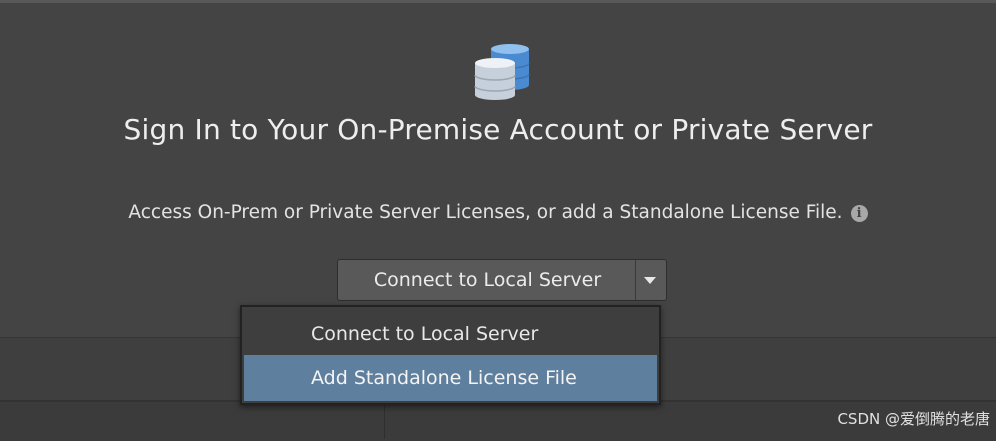 Image resolution: width=996 pixels, height=441 pixels. What do you see at coordinates (650, 280) in the screenshot?
I see `chevron-down-icon` at bounding box center [650, 280].